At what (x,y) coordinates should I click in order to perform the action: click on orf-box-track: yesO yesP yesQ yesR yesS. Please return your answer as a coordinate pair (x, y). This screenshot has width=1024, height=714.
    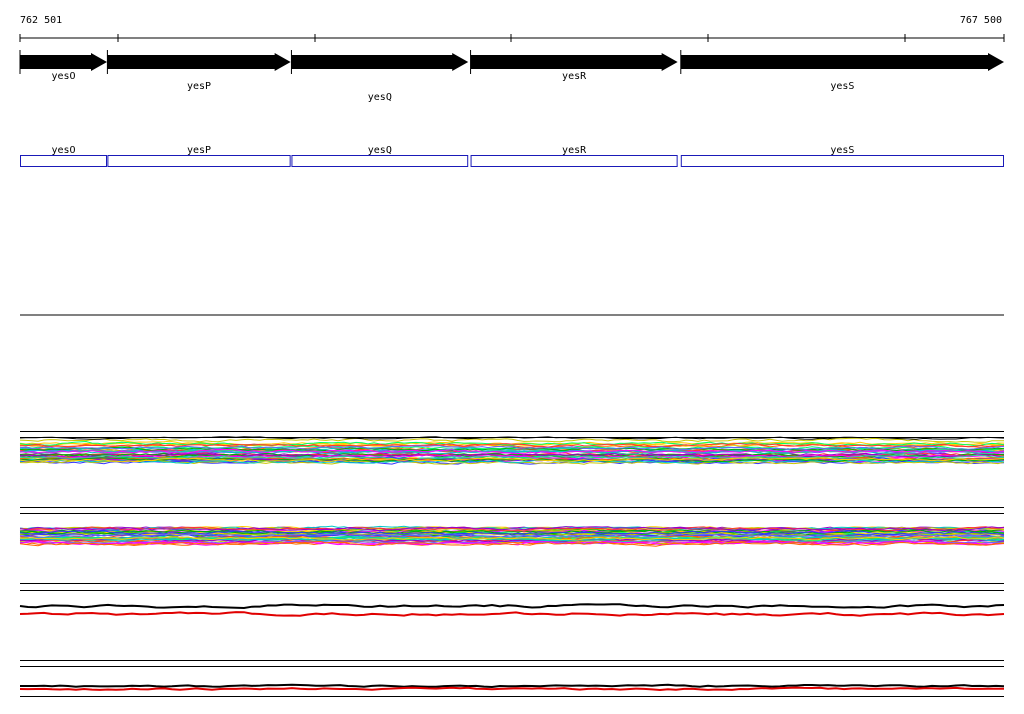
    Looking at the image, I should click on (512, 156).